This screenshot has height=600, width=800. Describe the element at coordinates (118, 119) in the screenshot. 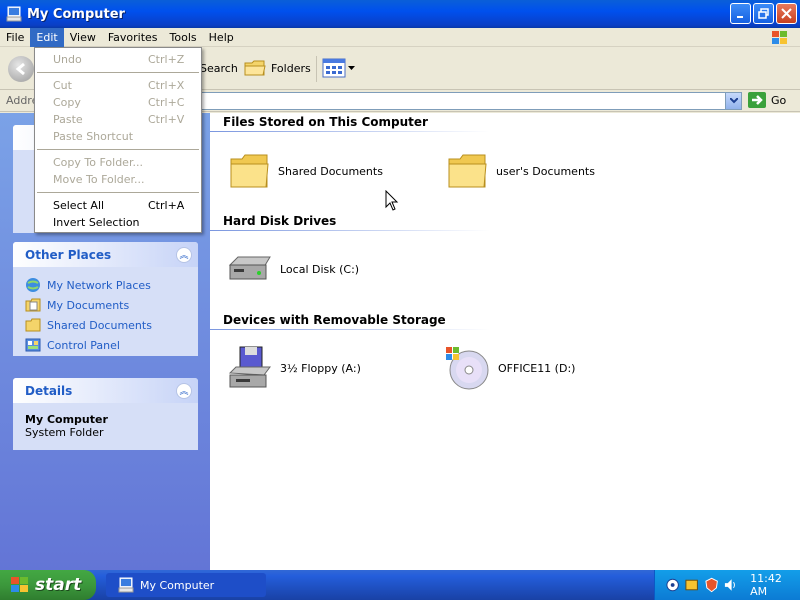

I see `menu-item-paste: Paste Ctrl+V` at that location.